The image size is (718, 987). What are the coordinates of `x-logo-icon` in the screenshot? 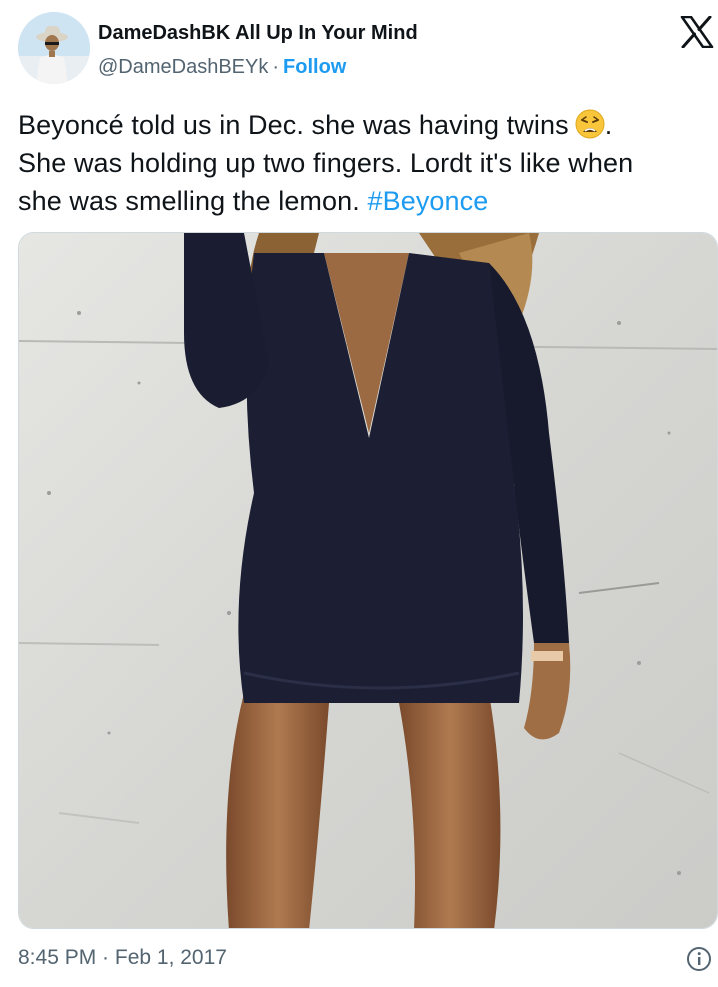 It's located at (697, 32).